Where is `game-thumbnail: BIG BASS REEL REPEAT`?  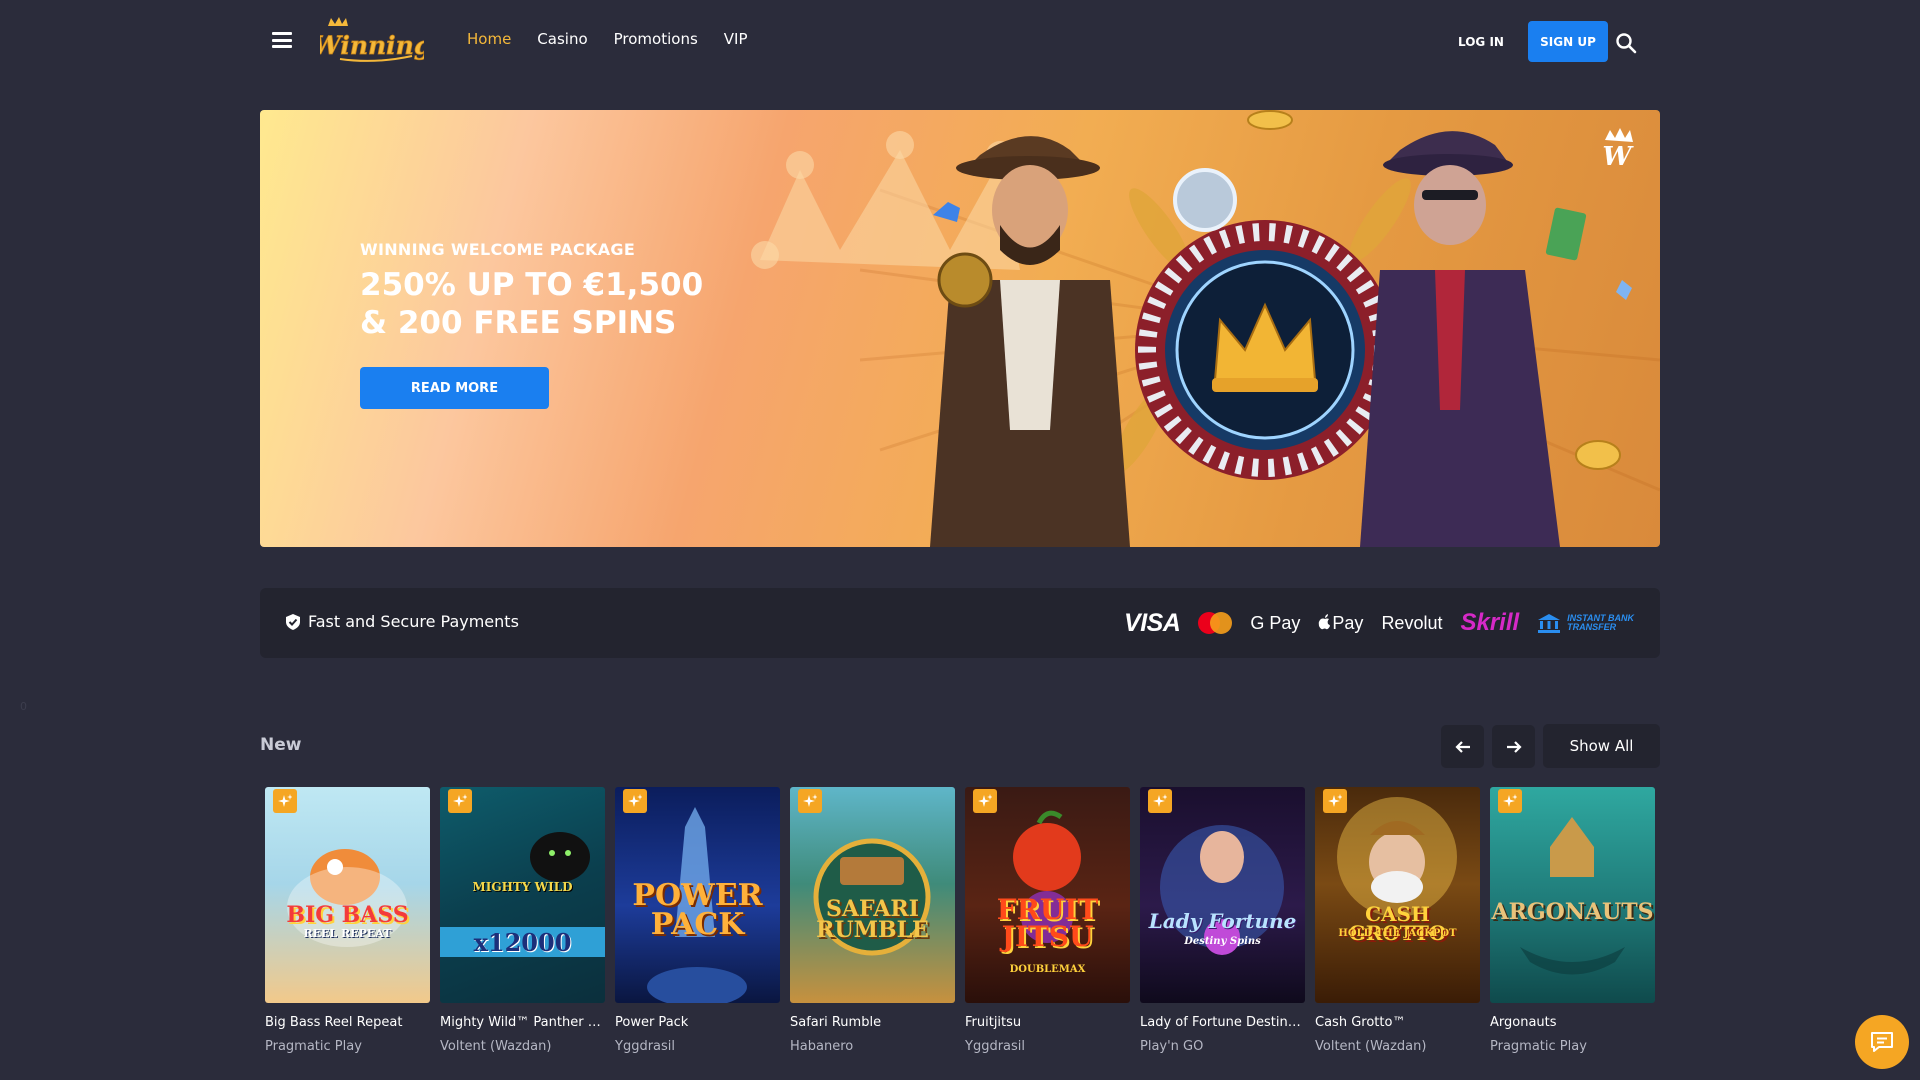 game-thumbnail: BIG BASS REEL REPEAT is located at coordinates (347, 895).